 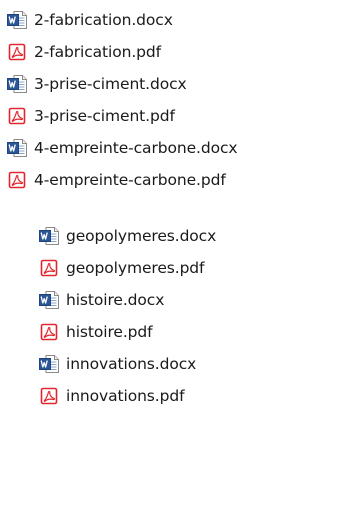 What do you see at coordinates (125, 396) in the screenshot?
I see `file-name: innovations.pdf` at bounding box center [125, 396].